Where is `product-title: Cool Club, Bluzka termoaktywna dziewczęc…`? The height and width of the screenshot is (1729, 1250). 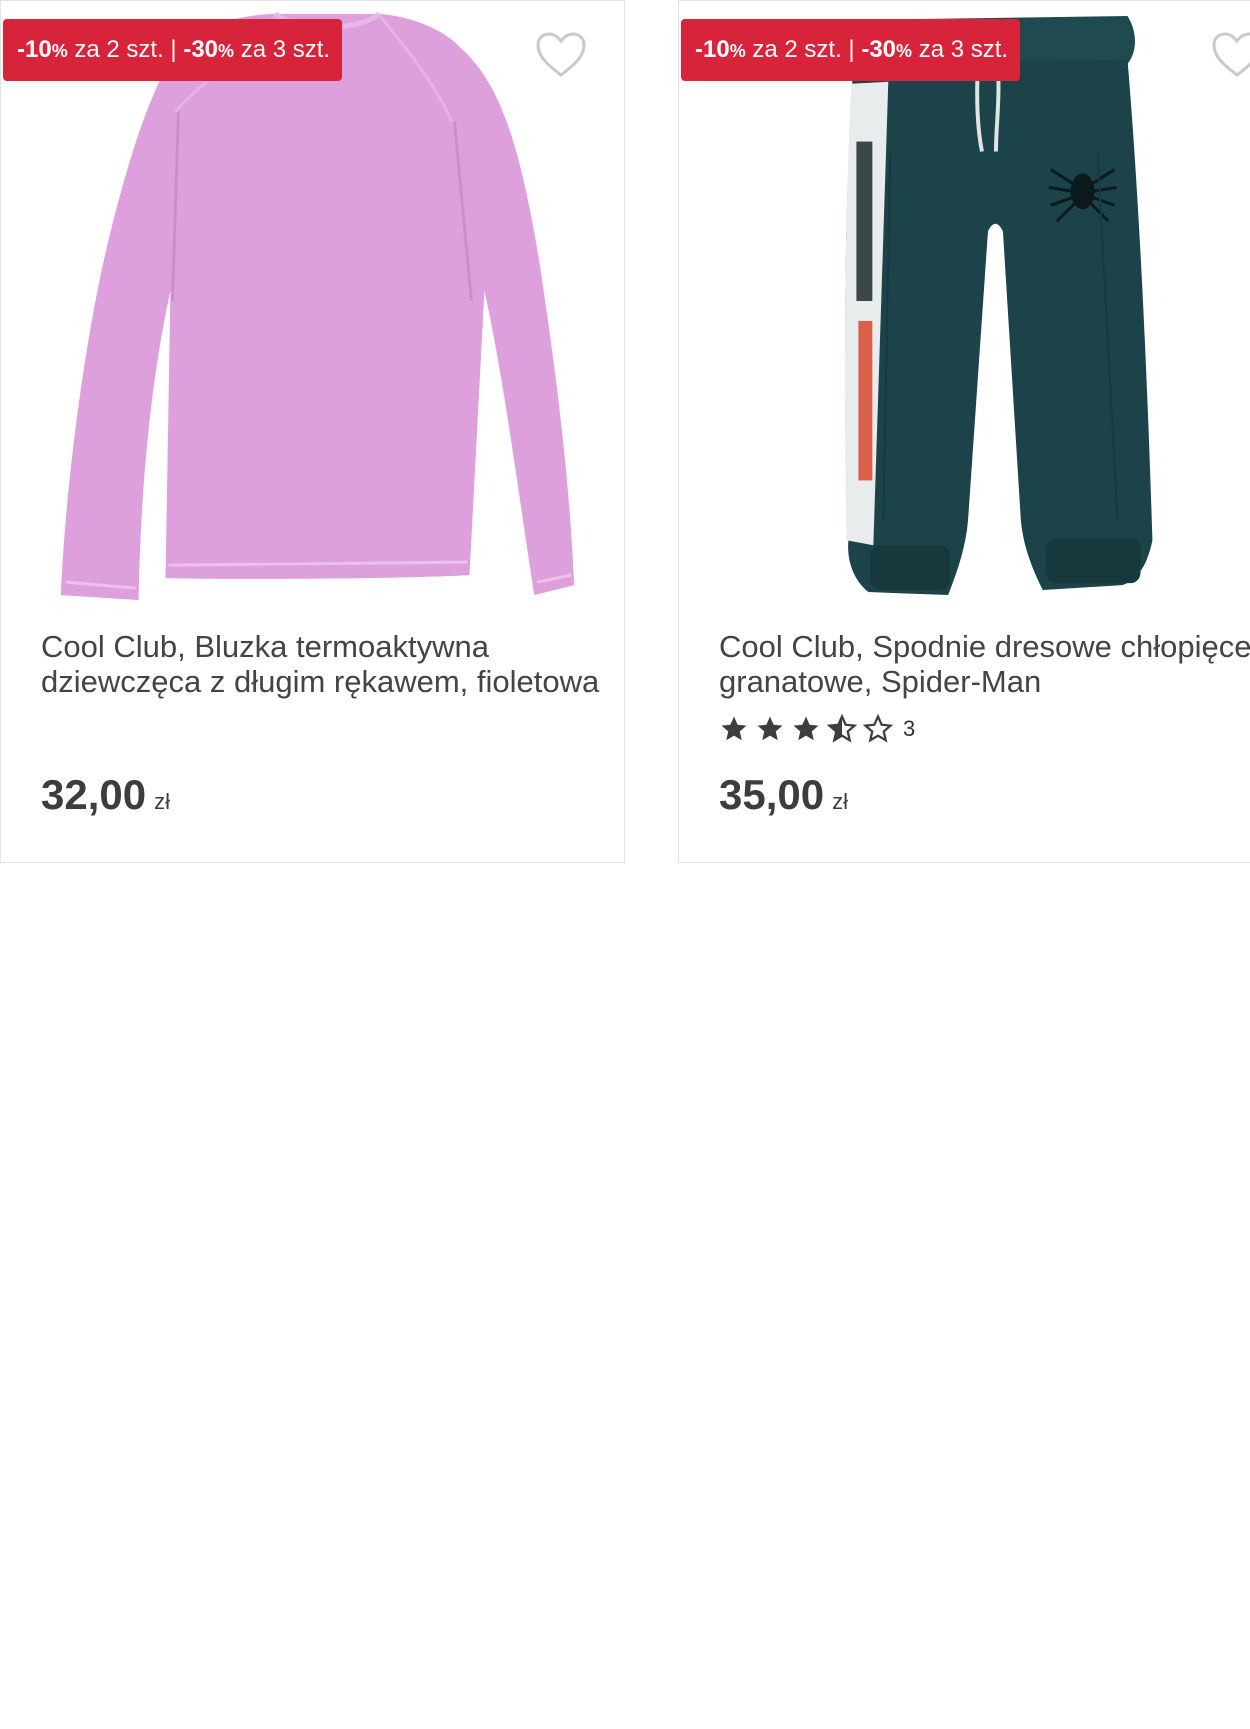
product-title: Cool Club, Bluzka termoaktywna dziewczęc… is located at coordinates (327, 664).